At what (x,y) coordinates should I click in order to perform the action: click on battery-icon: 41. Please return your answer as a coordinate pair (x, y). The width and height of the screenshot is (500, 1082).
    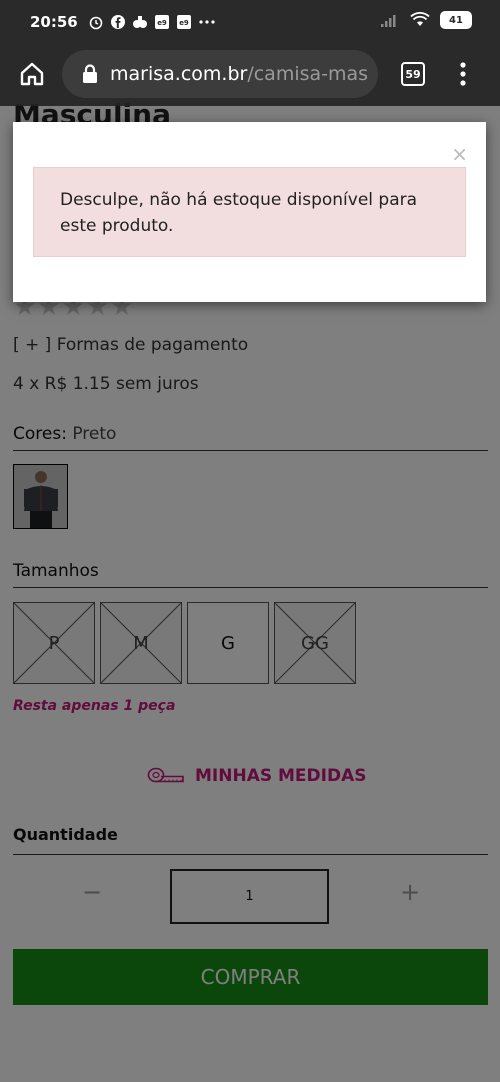
    Looking at the image, I should click on (456, 20).